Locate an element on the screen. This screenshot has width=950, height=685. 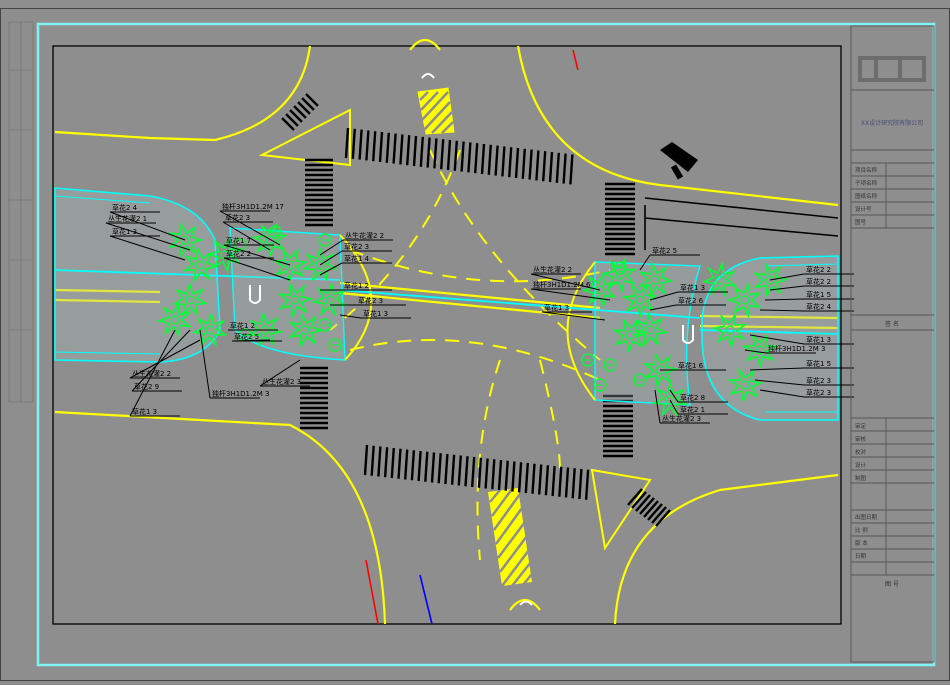
title-block-bottom-label: 日期 is located at coordinates (861, 556).